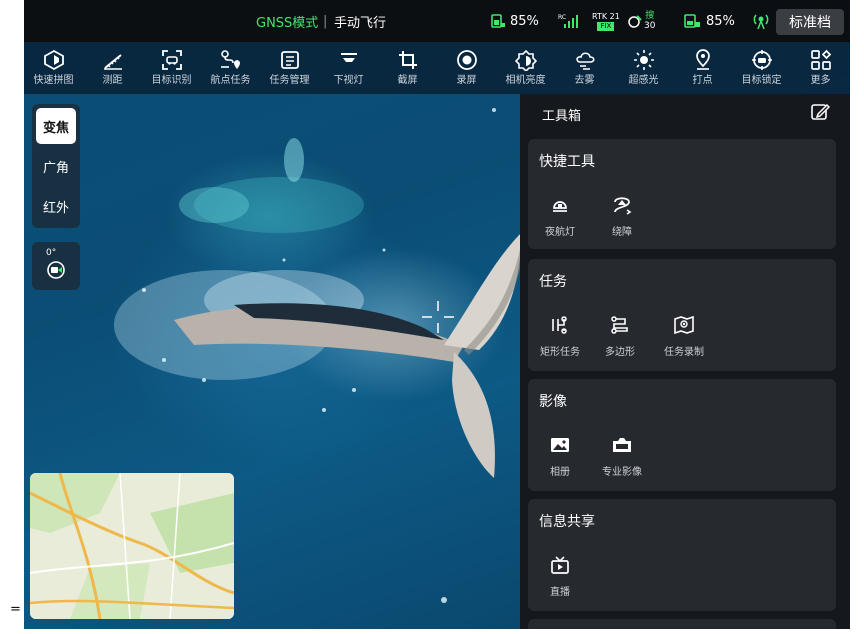 Image resolution: width=864 pixels, height=634 pixels. What do you see at coordinates (559, 325) in the screenshot?
I see `rect-task-icon` at bounding box center [559, 325].